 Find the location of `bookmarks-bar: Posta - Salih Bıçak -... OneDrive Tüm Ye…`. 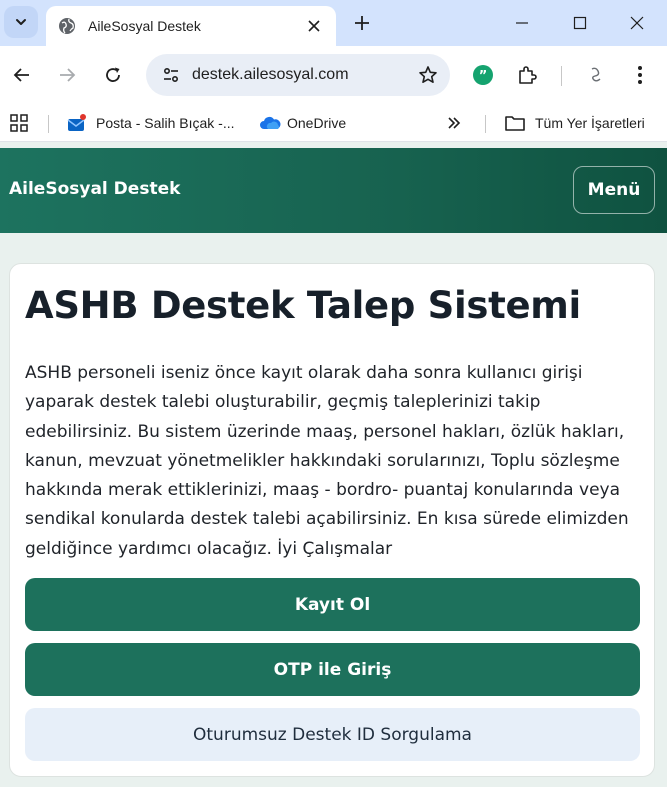

bookmarks-bar: Posta - Salih Bıçak -... OneDrive Tüm Ye… is located at coordinates (333, 123).